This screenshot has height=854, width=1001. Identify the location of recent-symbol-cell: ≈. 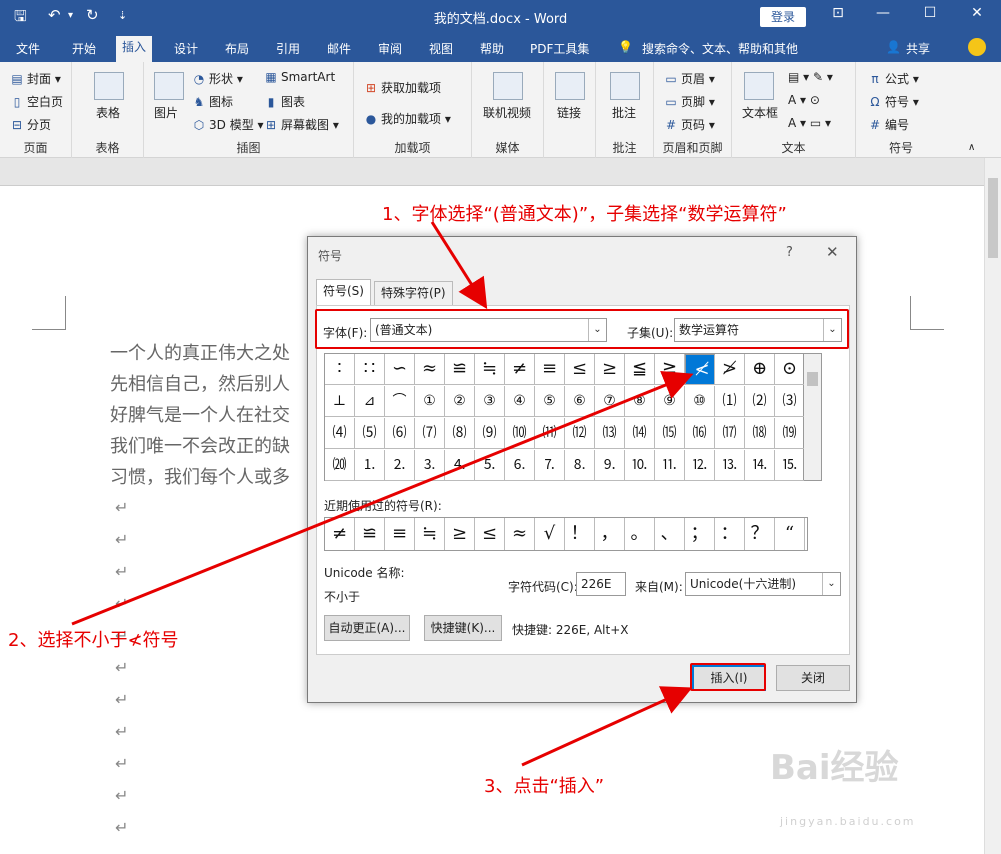
(520, 534).